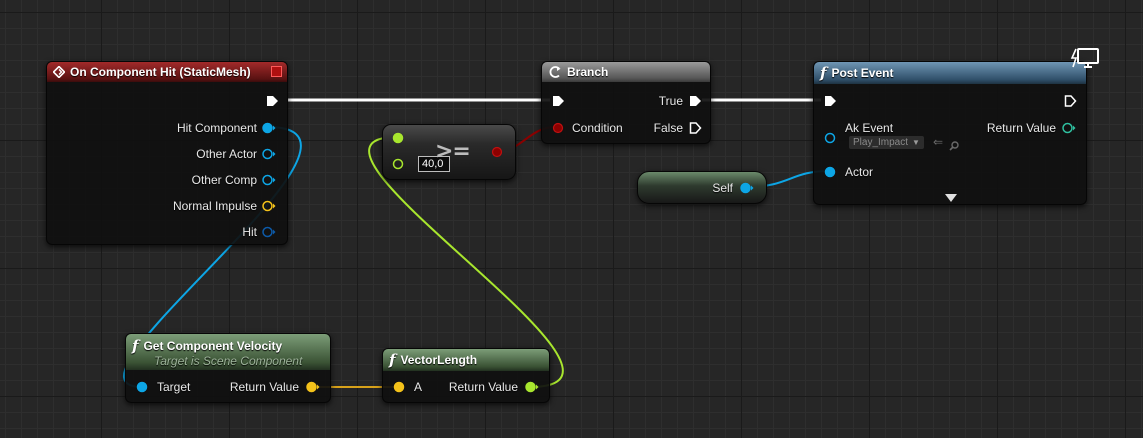 The height and width of the screenshot is (438, 1143). I want to click on vector-input-label: A, so click(418, 387).